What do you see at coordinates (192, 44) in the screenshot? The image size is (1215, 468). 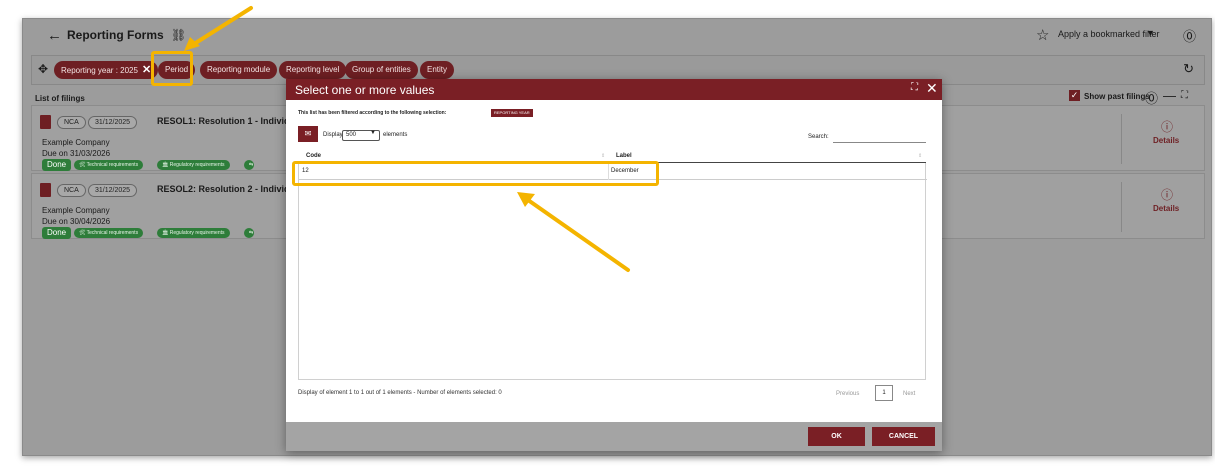 I see `annotation-arrowhead` at bounding box center [192, 44].